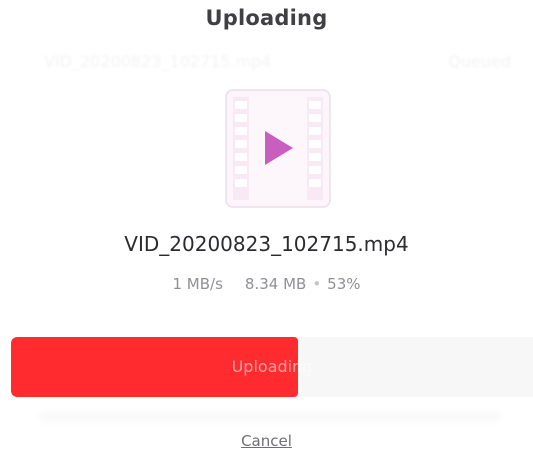  I want to click on upload-progress-bar: Uploading, so click(272, 367).